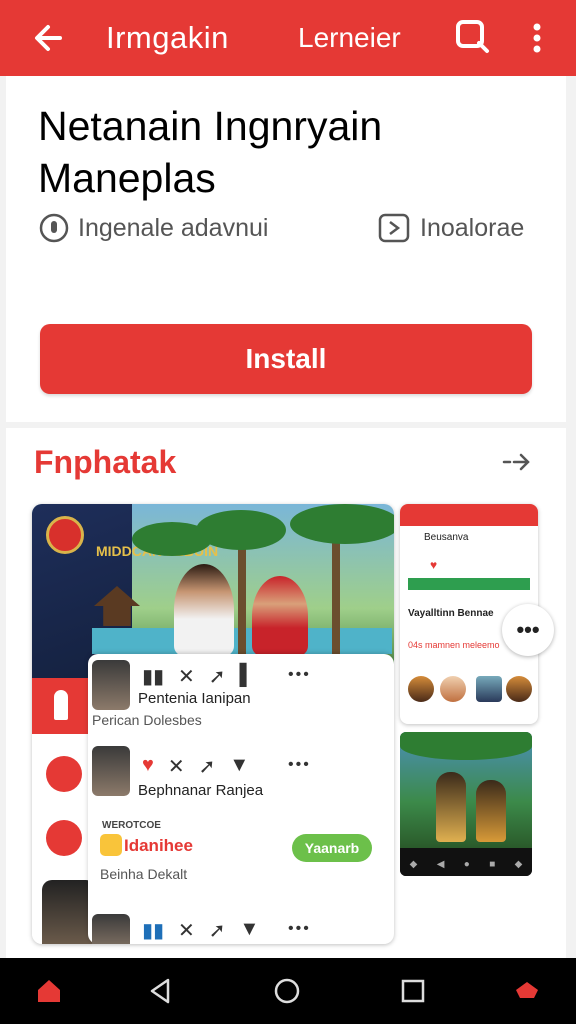 The image size is (576, 1024). What do you see at coordinates (210, 152) in the screenshot?
I see `app-title: Netanain Ingnryain Maneplas` at bounding box center [210, 152].